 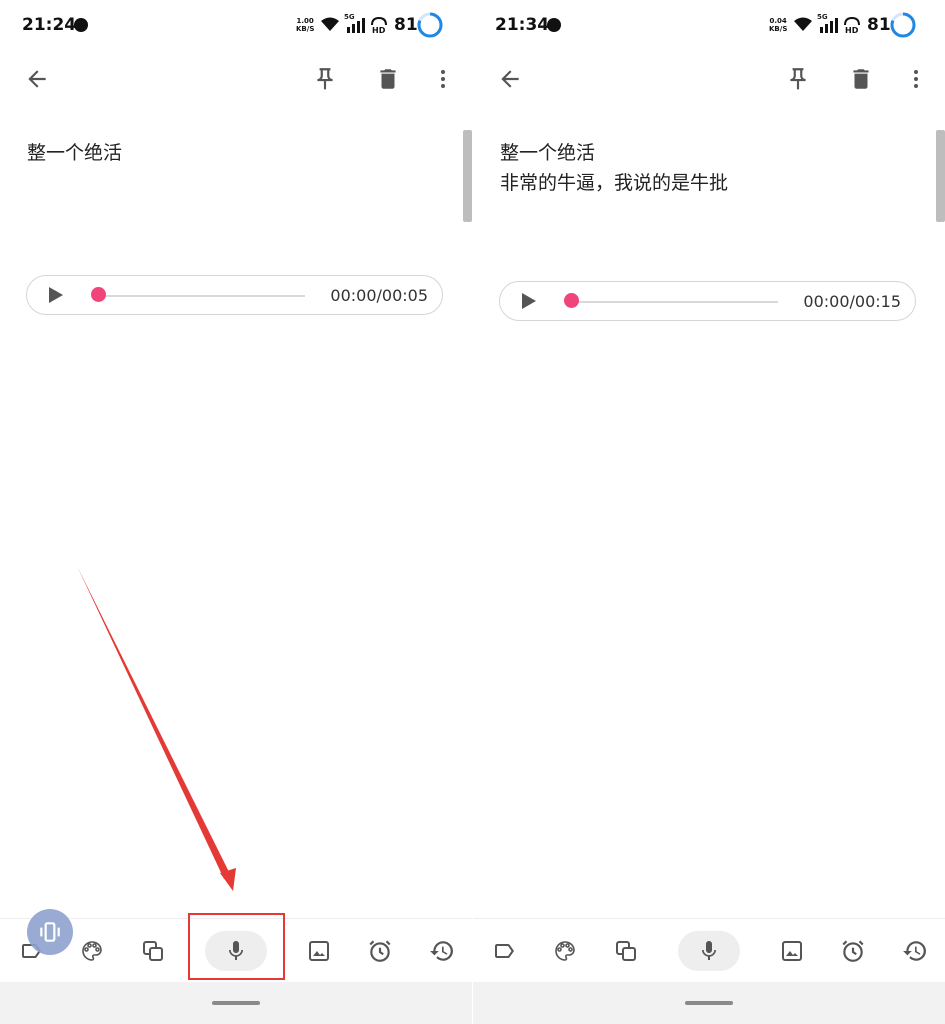 I want to click on note-body: 整一个绝活, so click(x=74, y=153).